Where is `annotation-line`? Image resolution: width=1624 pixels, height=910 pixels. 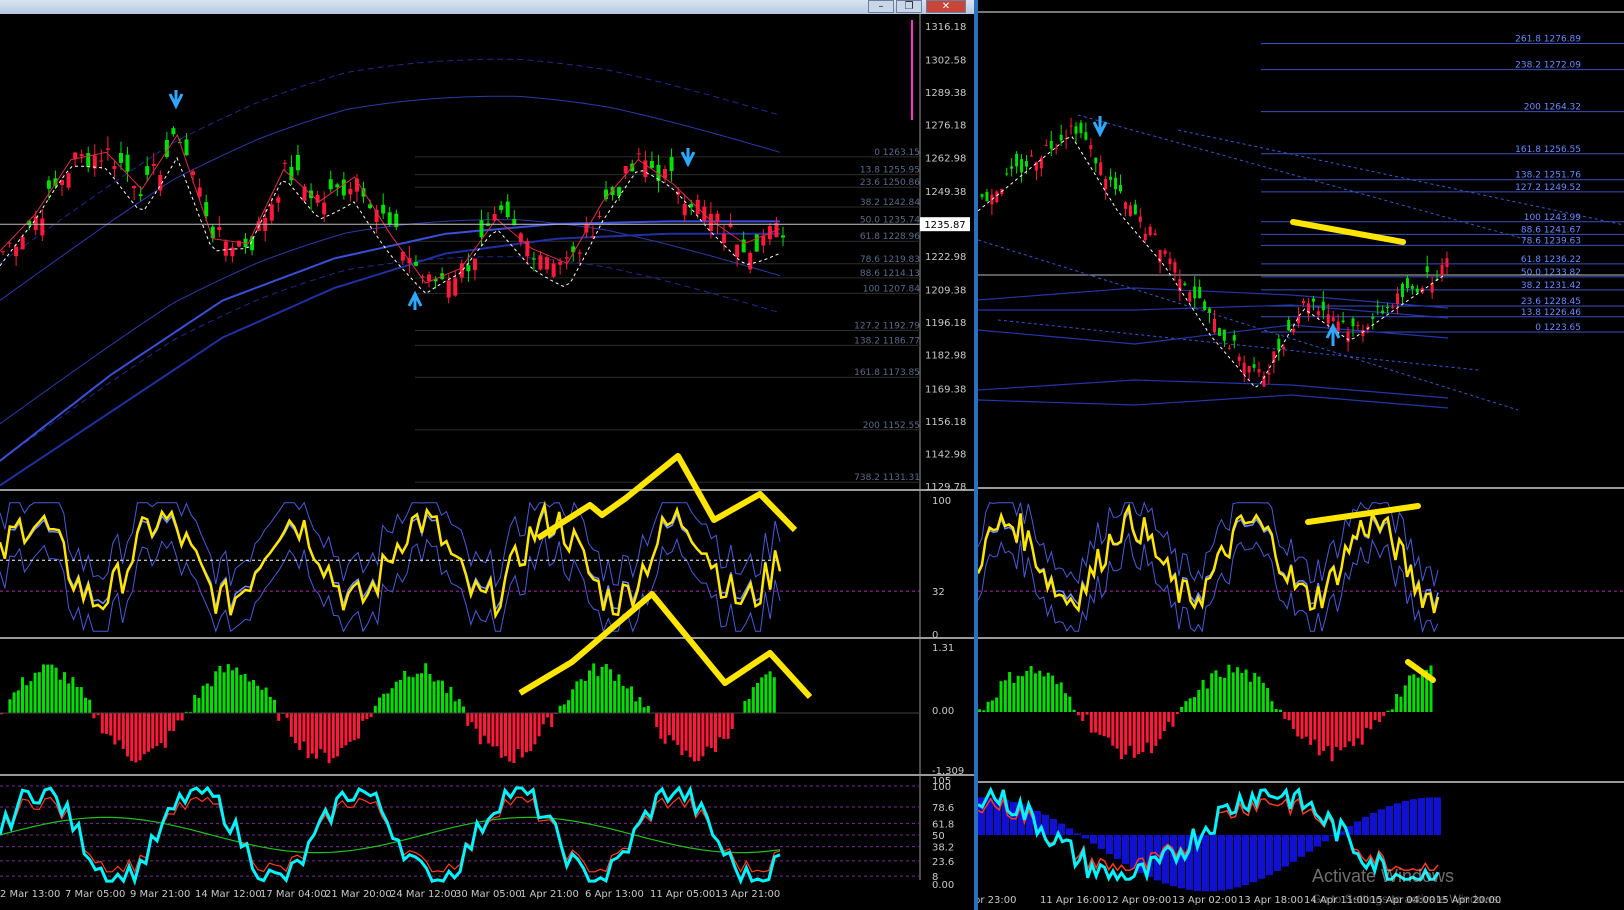 annotation-line is located at coordinates (1363, 514).